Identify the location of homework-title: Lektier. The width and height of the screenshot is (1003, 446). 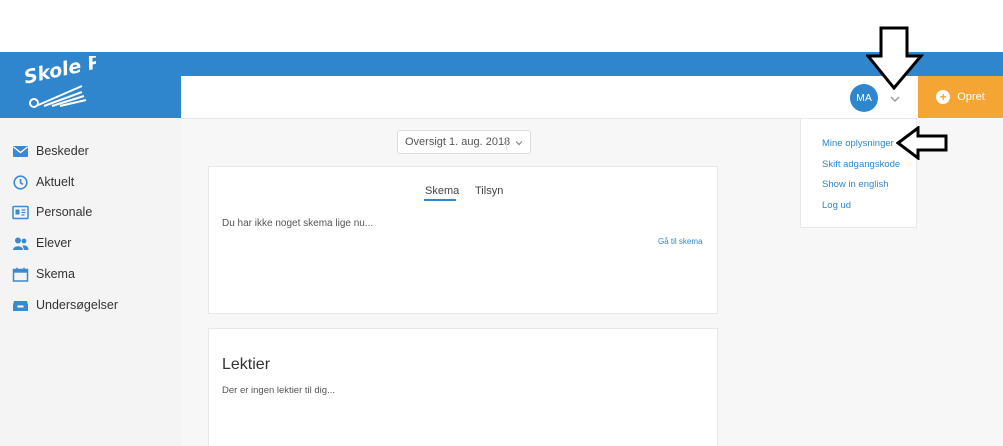
(246, 364).